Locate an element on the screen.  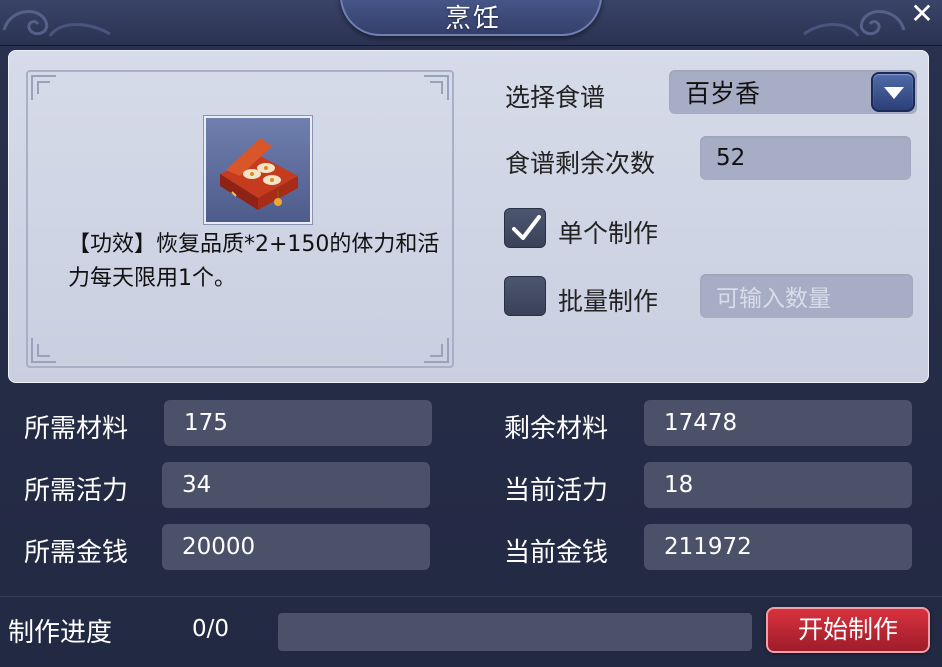
title-tab: 烹饪 is located at coordinates (471, 18).